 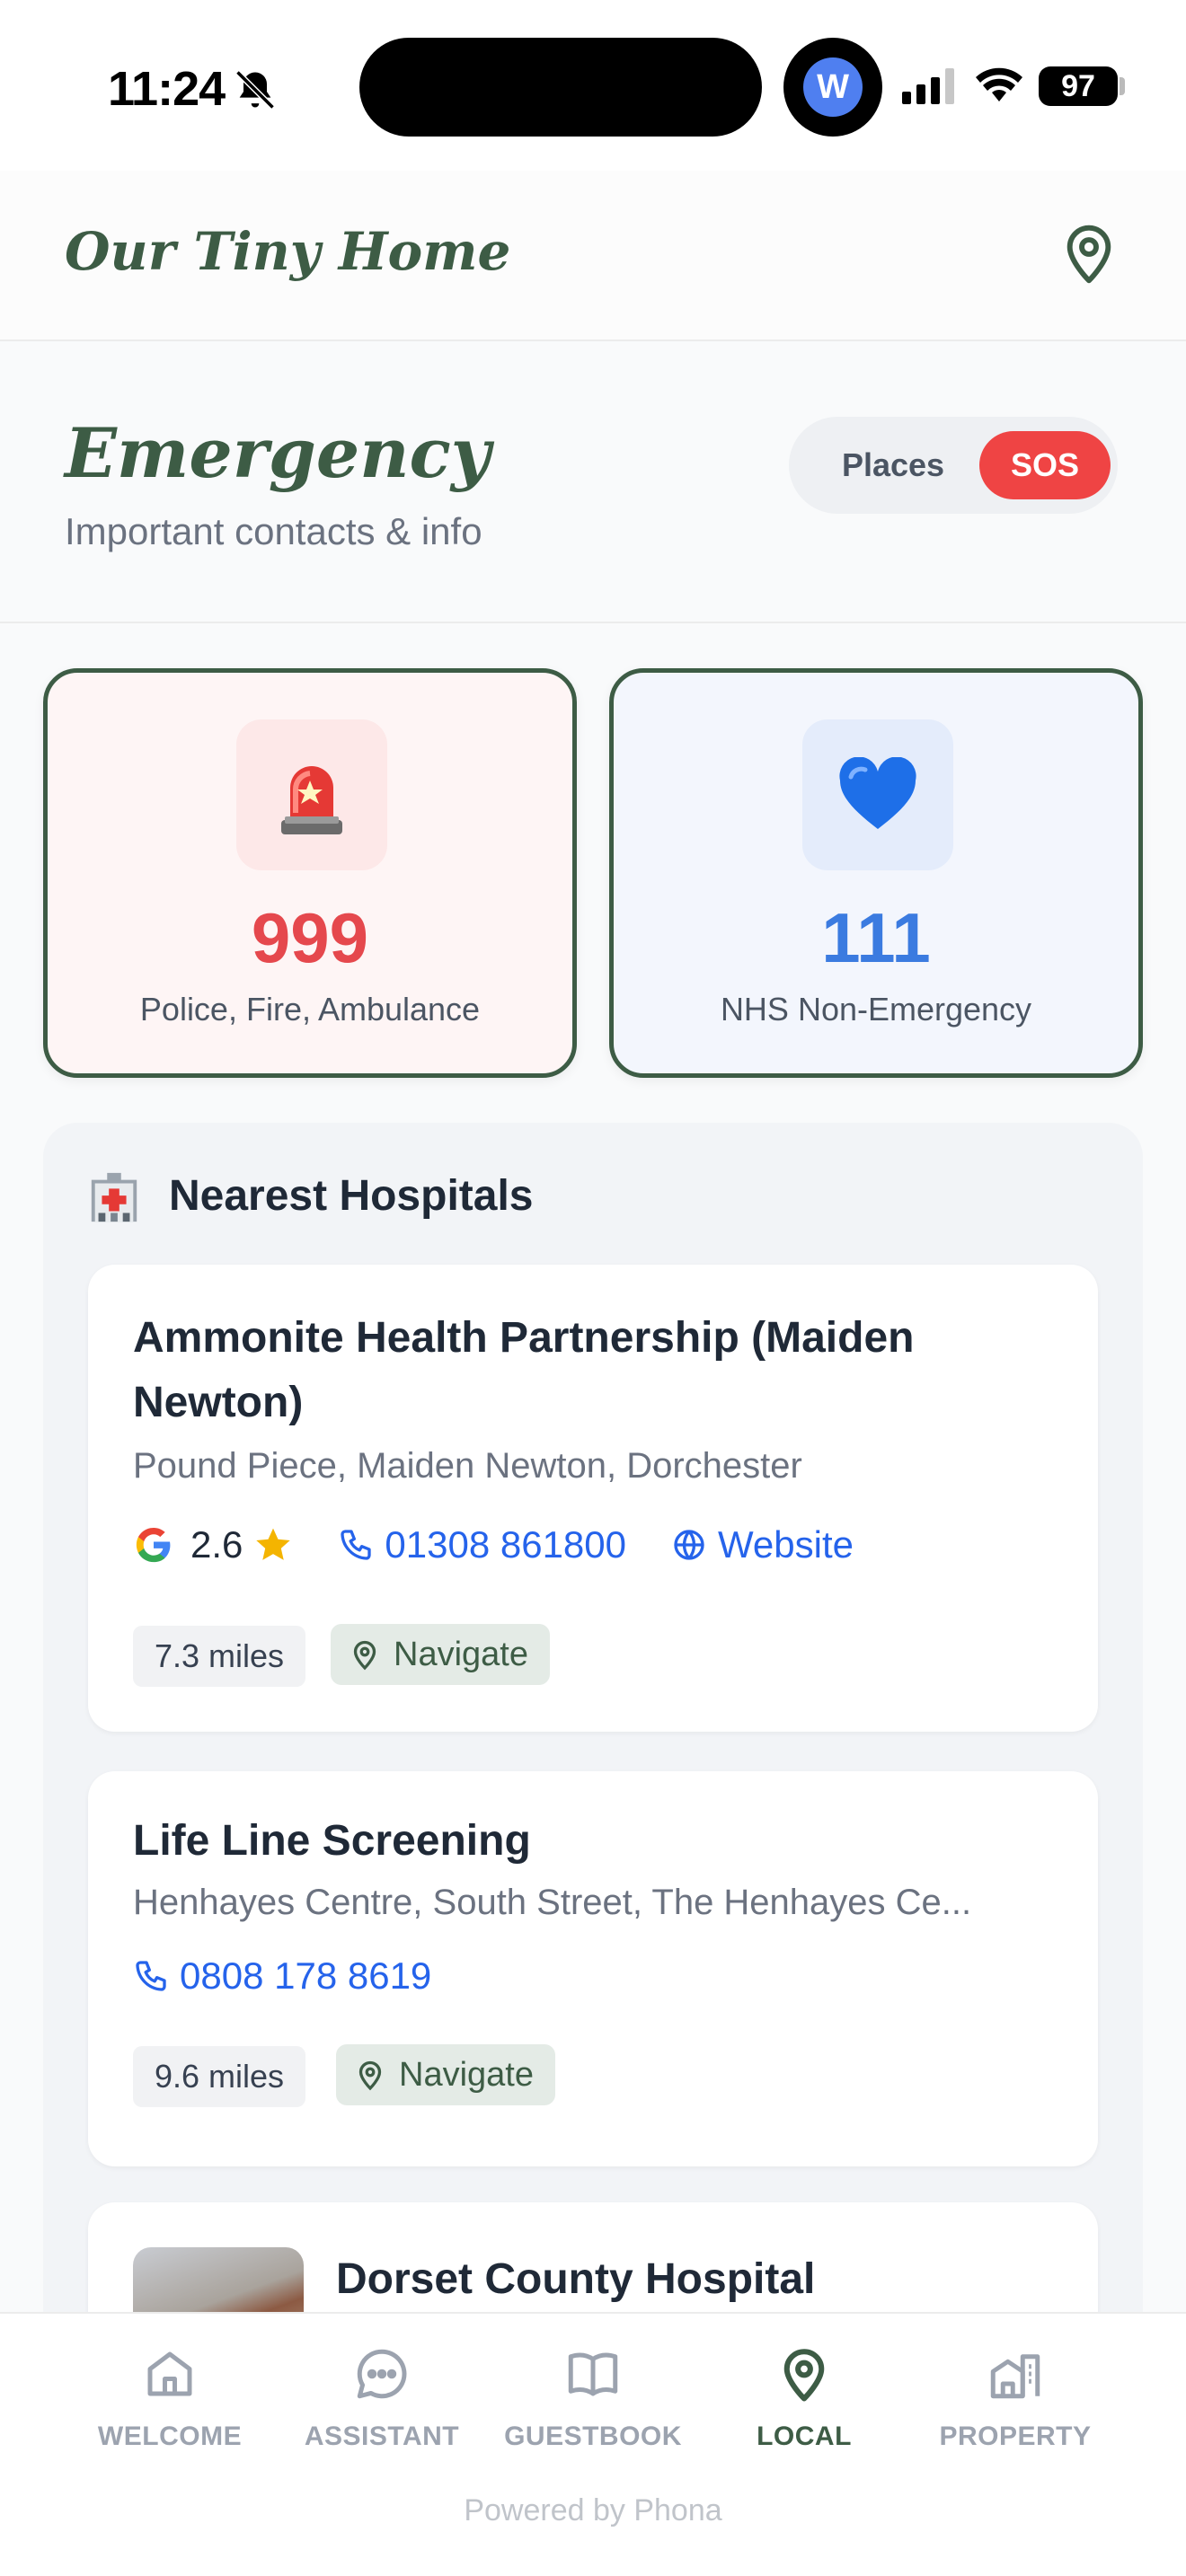 What do you see at coordinates (219, 1656) in the screenshot?
I see `distance-chip: 7.3 miles` at bounding box center [219, 1656].